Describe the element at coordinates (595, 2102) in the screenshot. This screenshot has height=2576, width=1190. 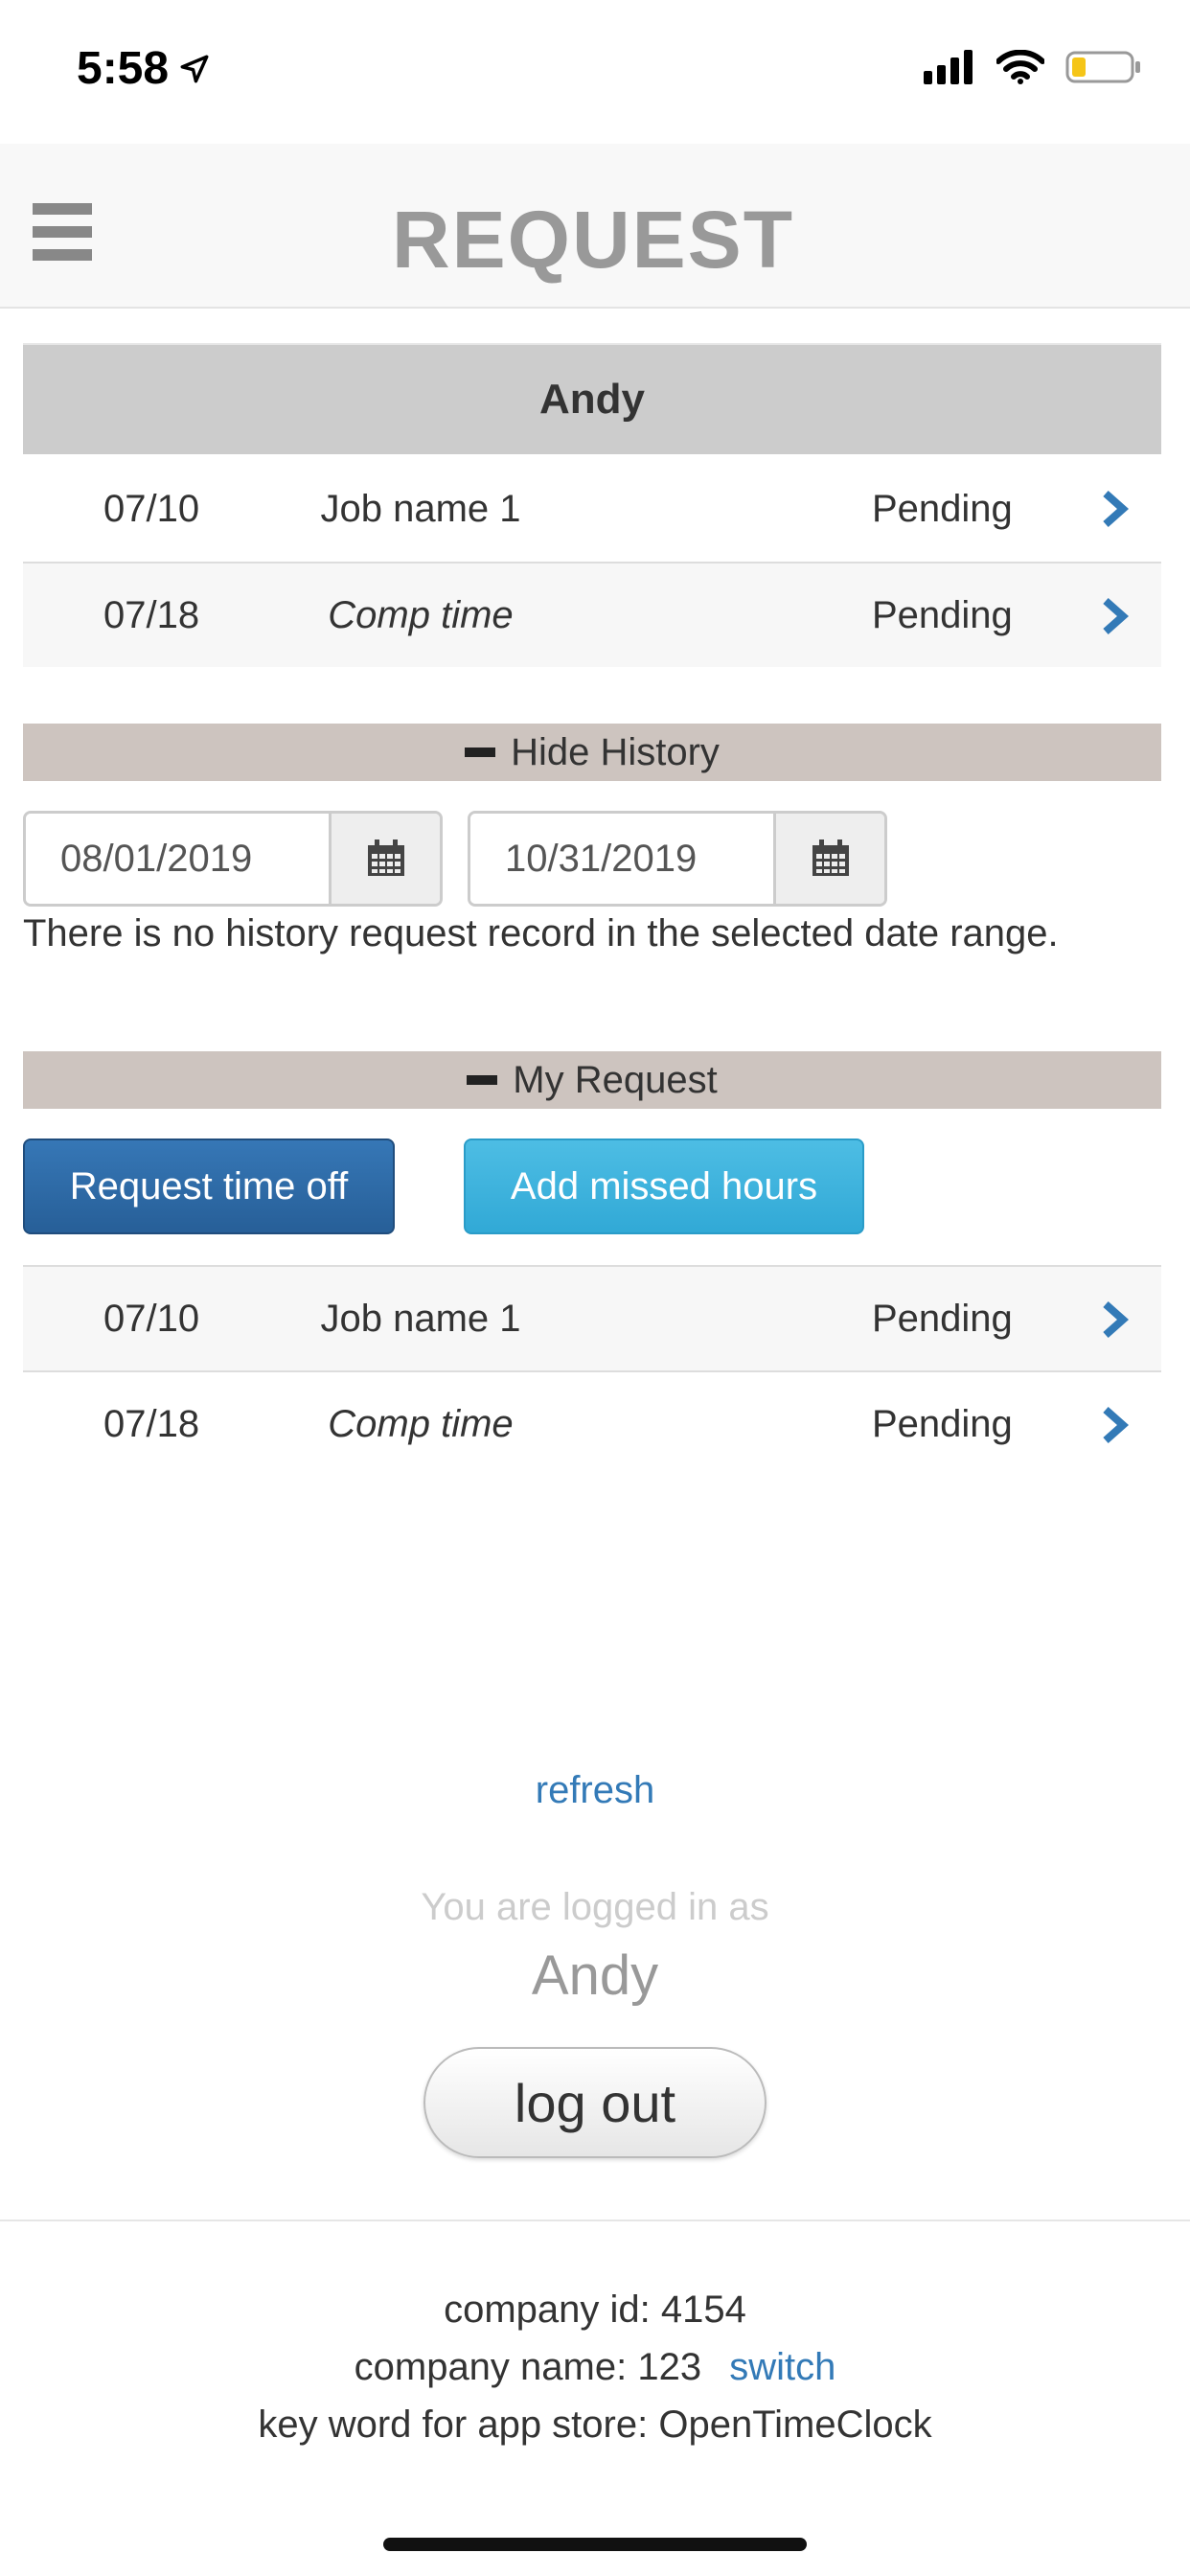
I see `logout-button: log out` at that location.